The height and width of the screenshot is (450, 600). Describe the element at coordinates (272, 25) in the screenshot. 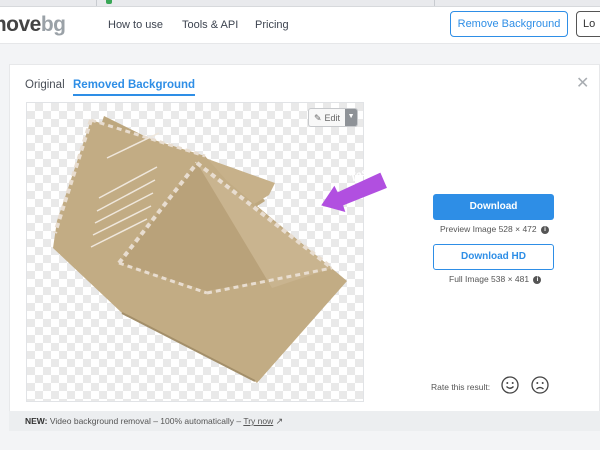

I see `nav-link-pricing: Pricing` at that location.